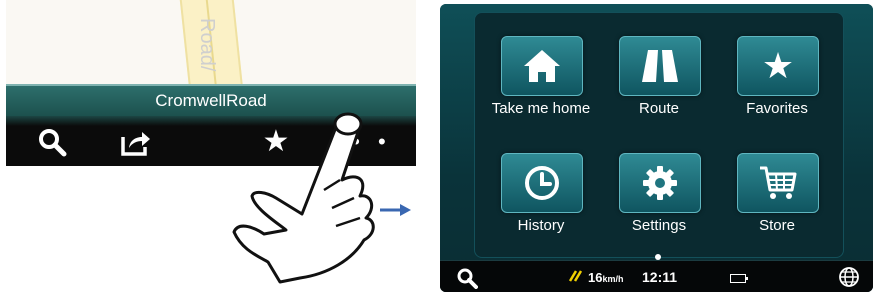 The image size is (875, 296). What do you see at coordinates (777, 108) in the screenshot?
I see `favorites-label: Favorites` at bounding box center [777, 108].